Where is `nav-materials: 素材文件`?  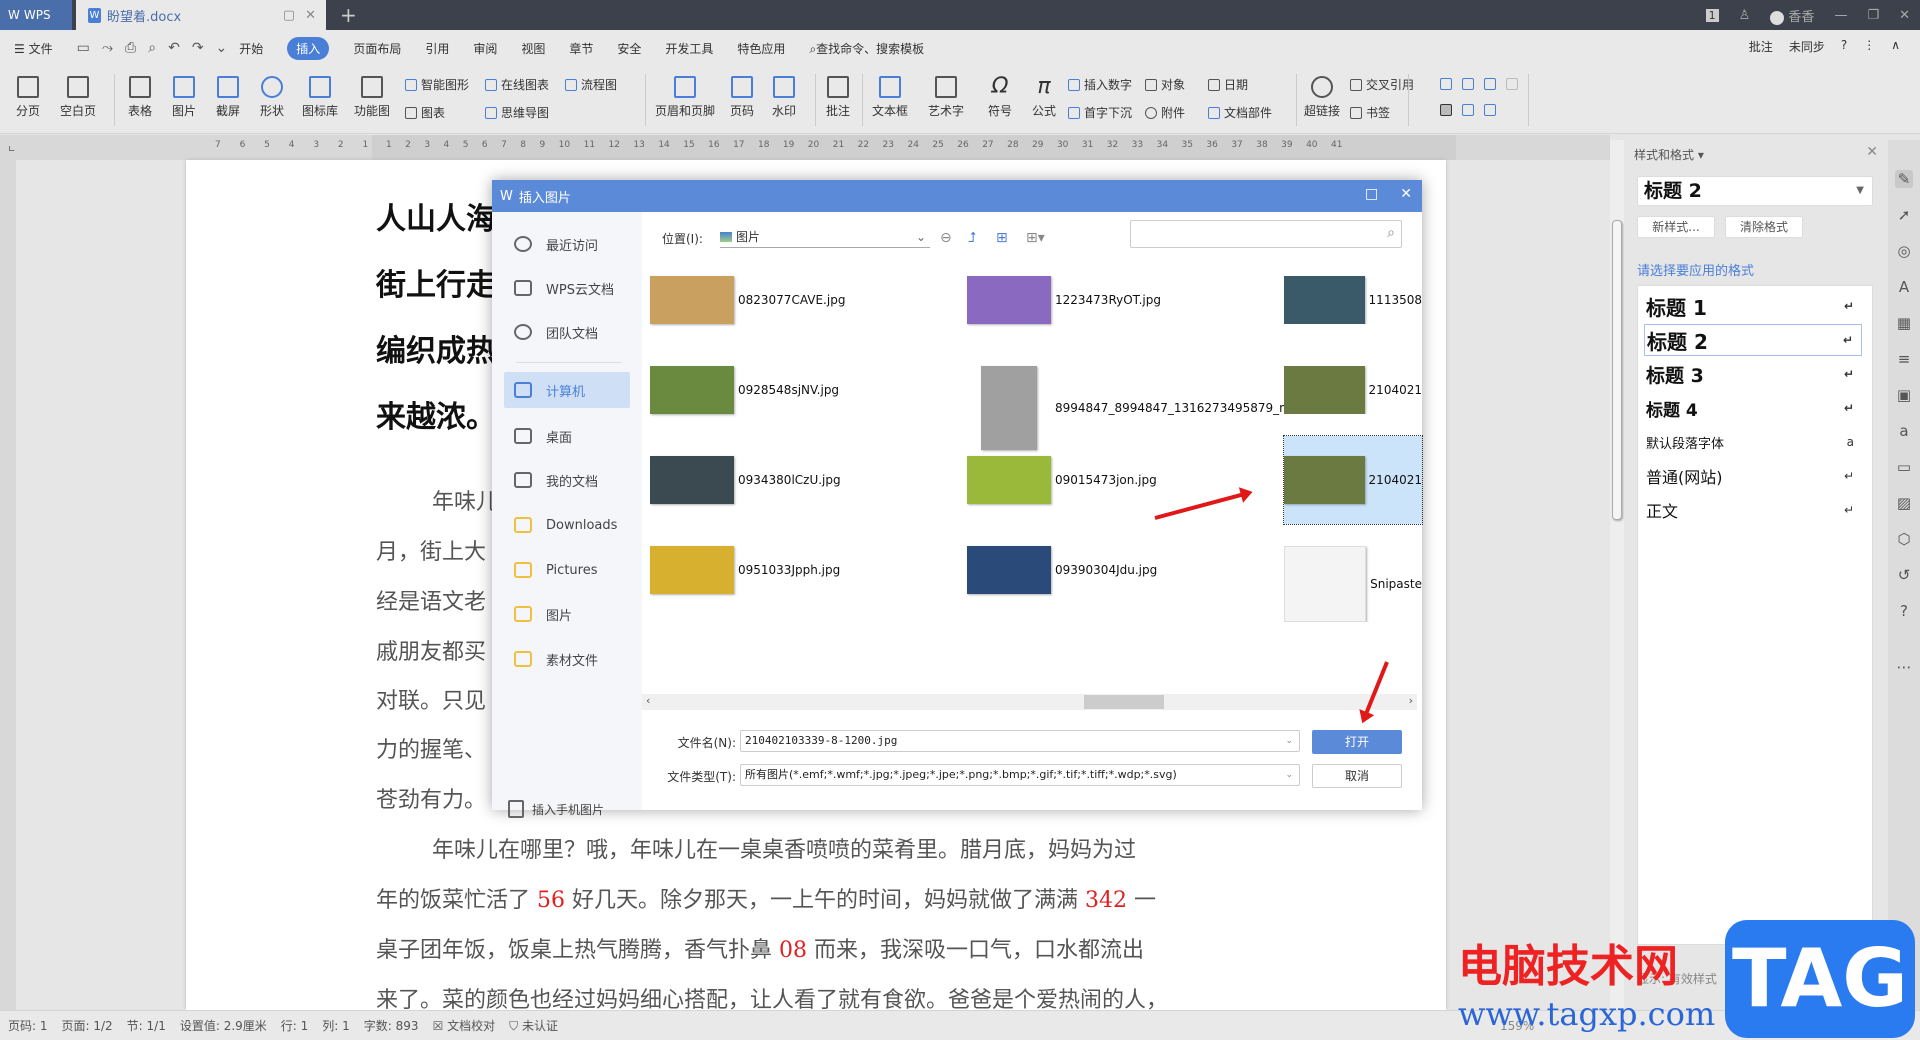
nav-materials: 素材文件 is located at coordinates (567, 659).